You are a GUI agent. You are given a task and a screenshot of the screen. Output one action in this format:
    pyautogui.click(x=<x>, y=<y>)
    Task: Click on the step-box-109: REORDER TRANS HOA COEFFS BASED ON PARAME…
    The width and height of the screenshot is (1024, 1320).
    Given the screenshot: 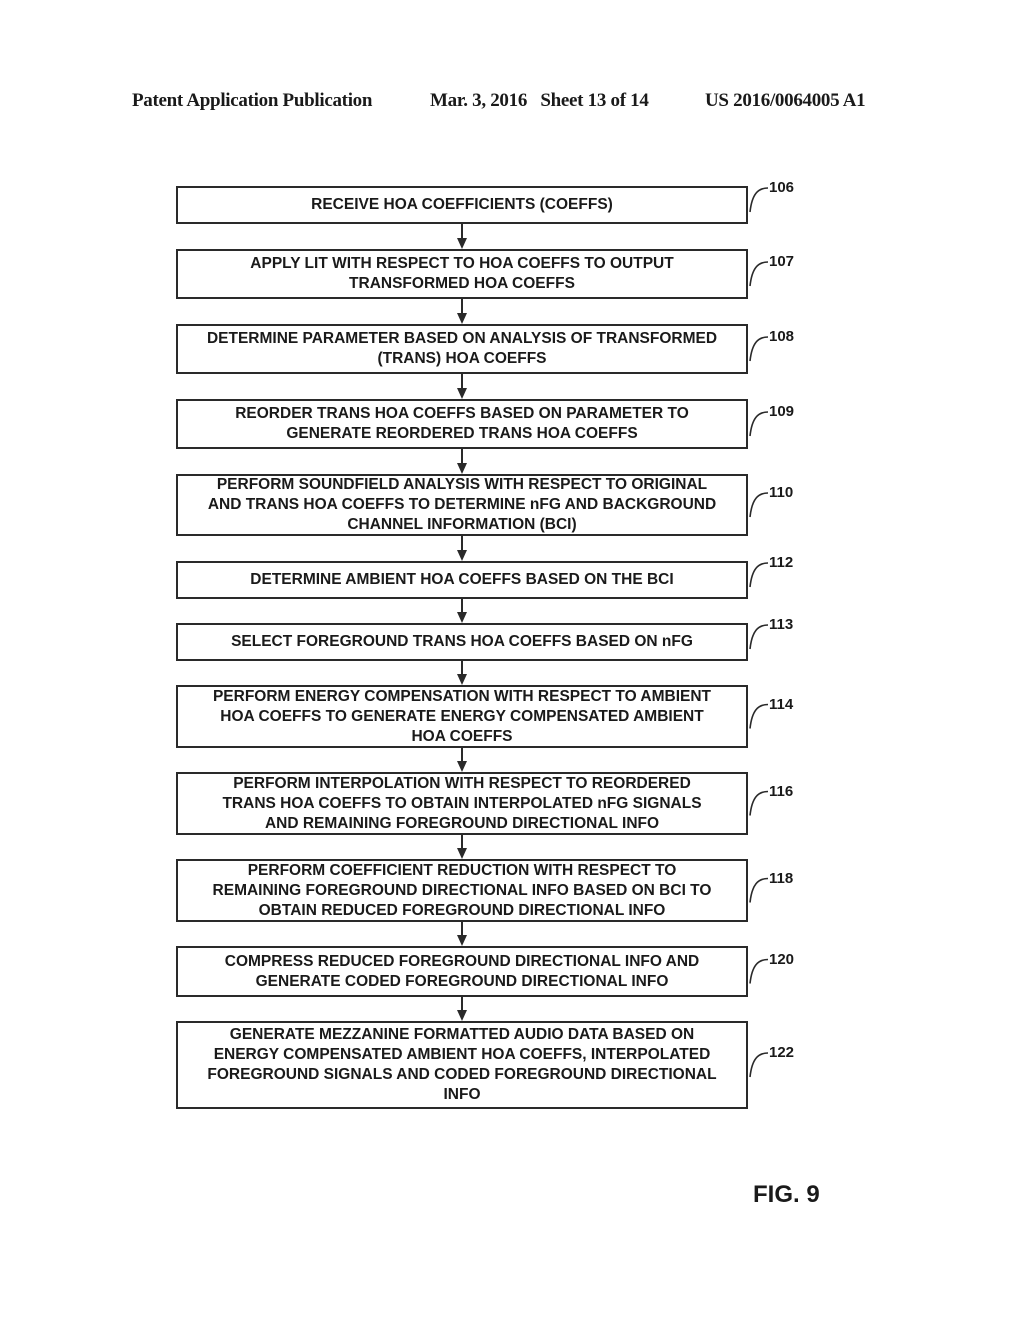 What is the action you would take?
    pyautogui.click(x=462, y=424)
    